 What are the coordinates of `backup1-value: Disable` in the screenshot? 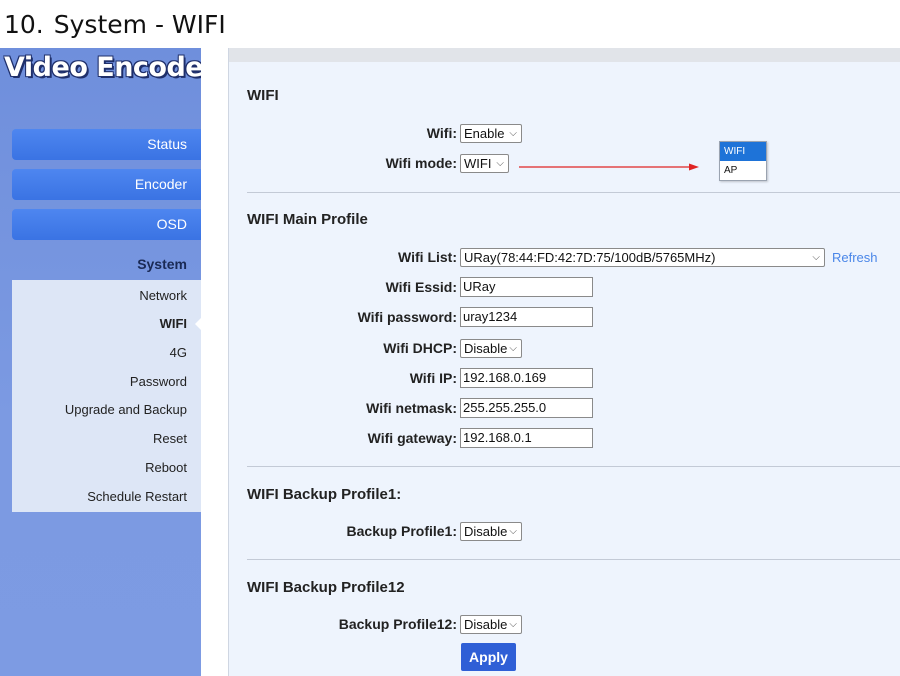 It's located at (486, 531).